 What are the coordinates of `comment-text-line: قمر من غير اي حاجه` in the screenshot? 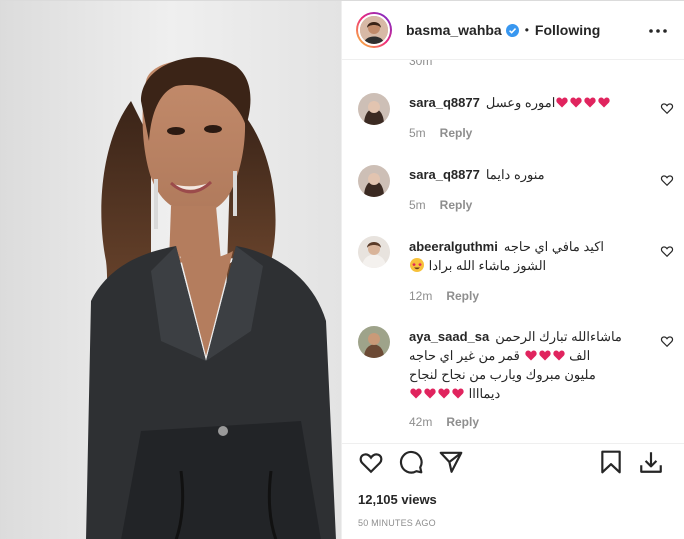 It's located at (464, 355).